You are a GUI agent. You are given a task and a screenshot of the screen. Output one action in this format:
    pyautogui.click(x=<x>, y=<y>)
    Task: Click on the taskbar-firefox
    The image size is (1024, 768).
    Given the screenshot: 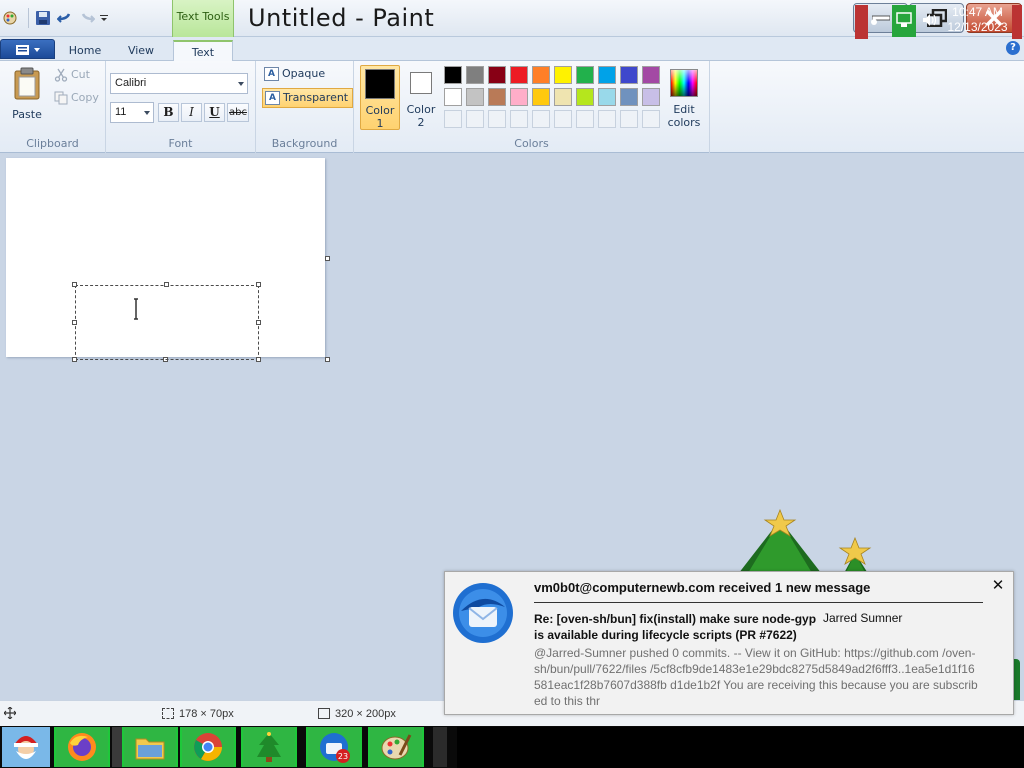 What is the action you would take?
    pyautogui.click(x=82, y=747)
    